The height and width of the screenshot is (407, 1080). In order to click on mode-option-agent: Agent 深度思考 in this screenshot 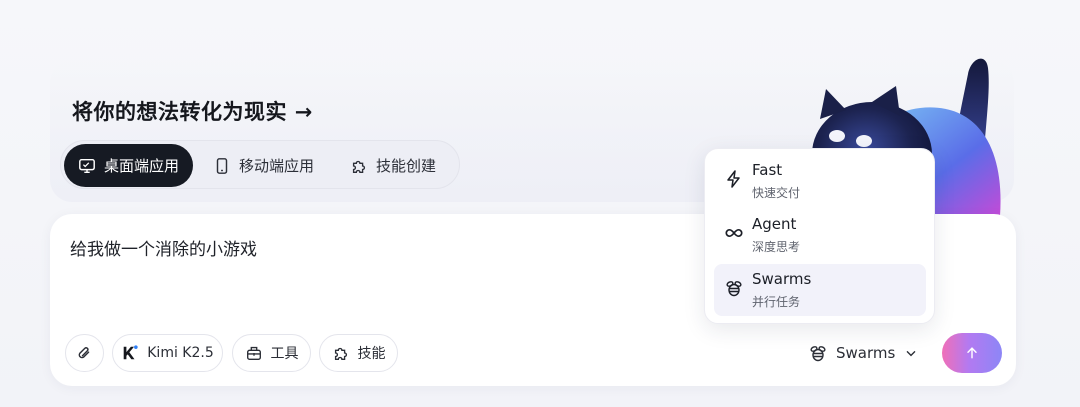, I will do `click(820, 235)`.